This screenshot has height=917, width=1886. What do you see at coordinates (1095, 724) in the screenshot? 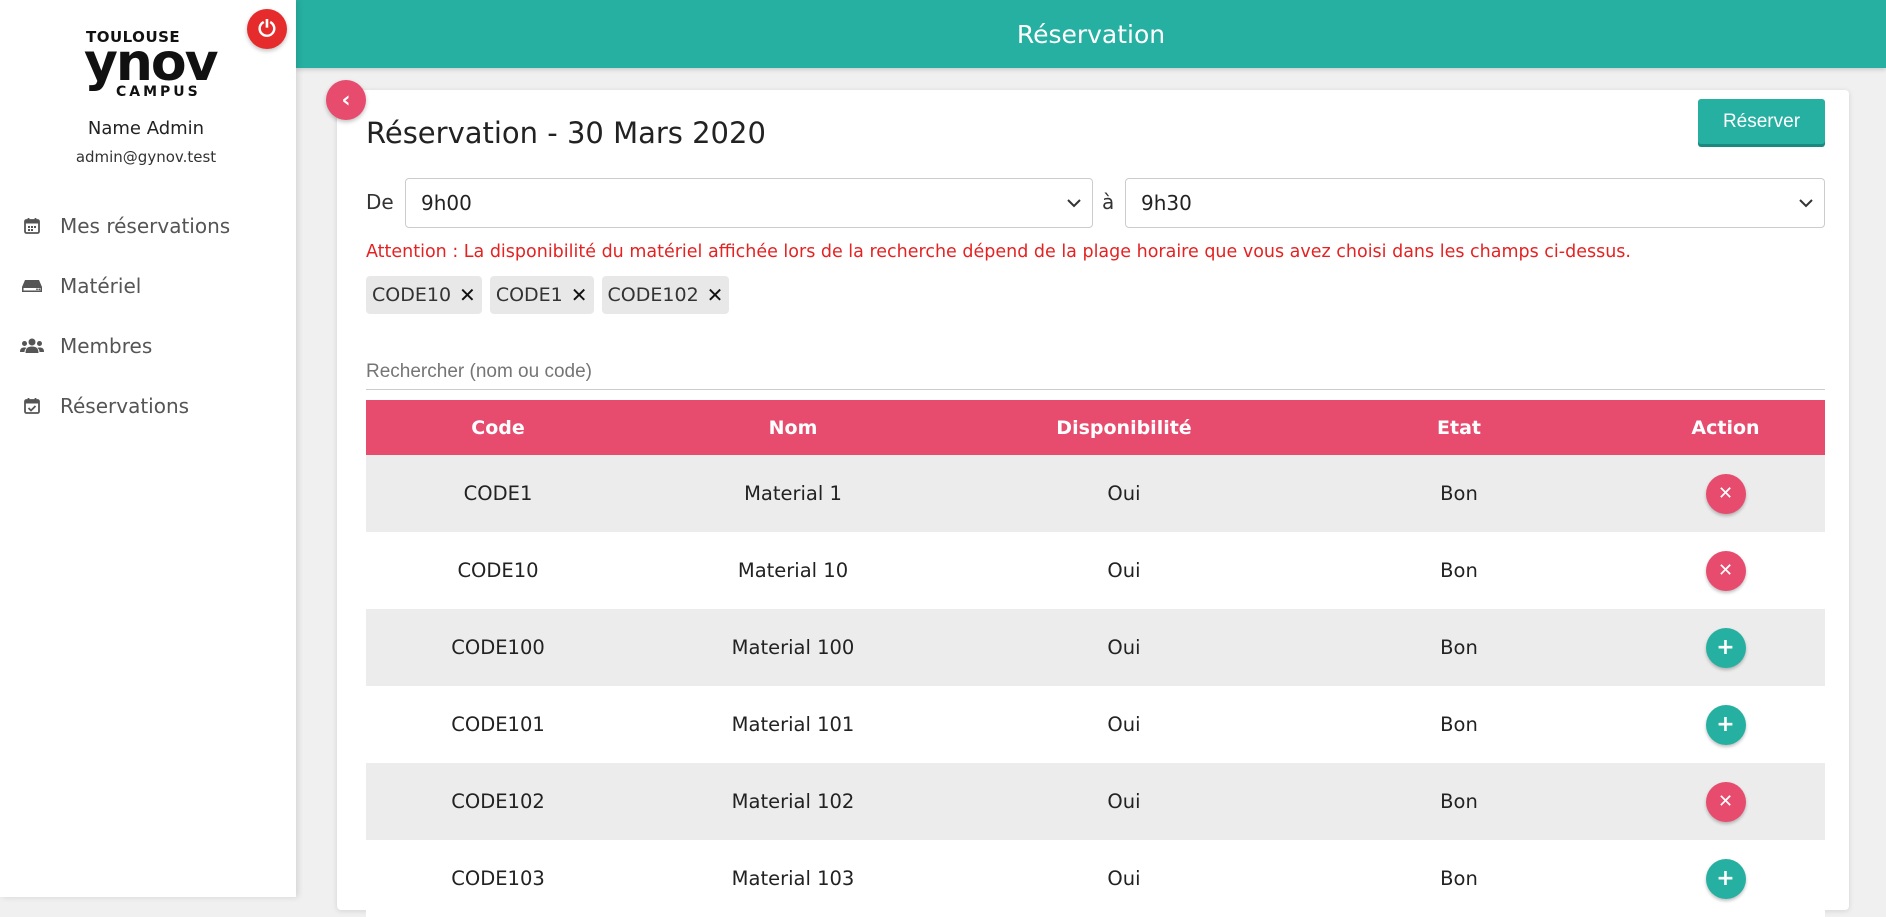
I see `table-row: CODE101 Material 101 Oui Bon +` at bounding box center [1095, 724].